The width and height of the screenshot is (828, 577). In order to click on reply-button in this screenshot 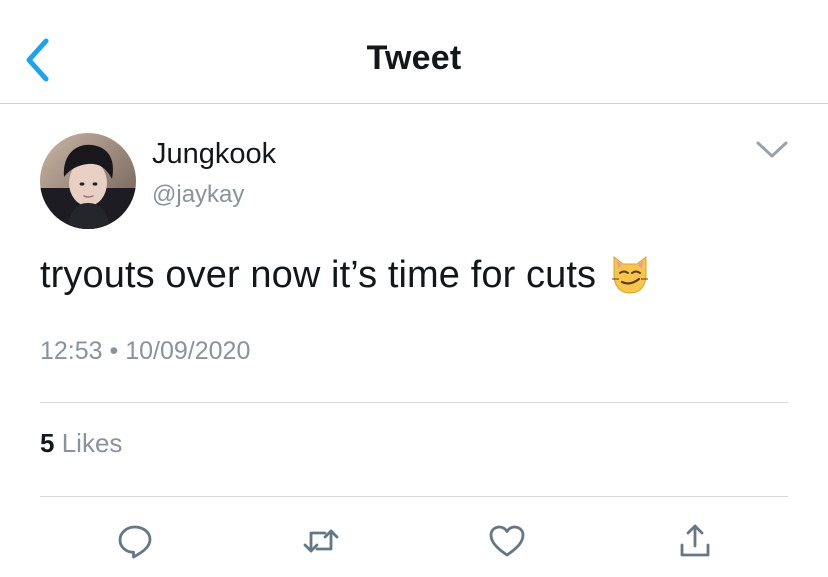, I will do `click(135, 541)`.